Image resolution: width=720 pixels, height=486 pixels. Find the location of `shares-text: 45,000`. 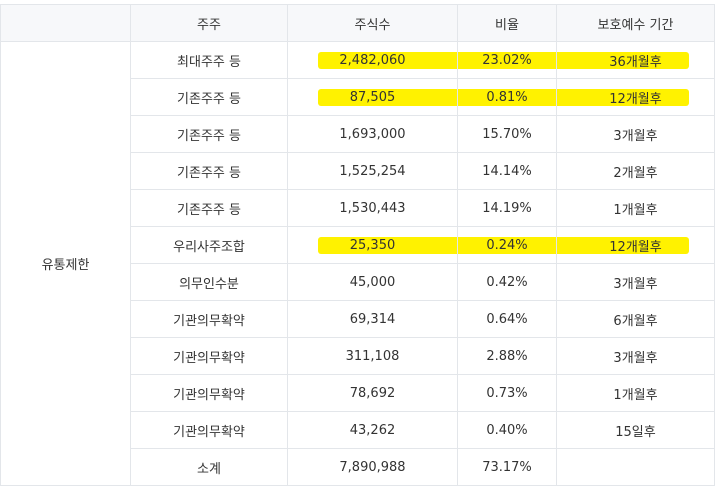

shares-text: 45,000 is located at coordinates (372, 282).